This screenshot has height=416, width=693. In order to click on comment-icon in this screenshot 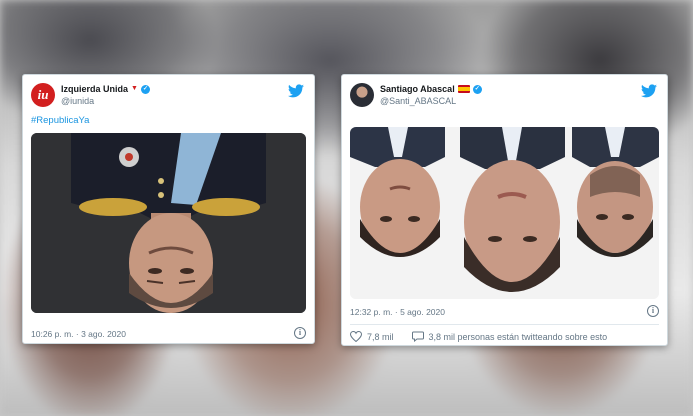, I will do `click(417, 336)`.